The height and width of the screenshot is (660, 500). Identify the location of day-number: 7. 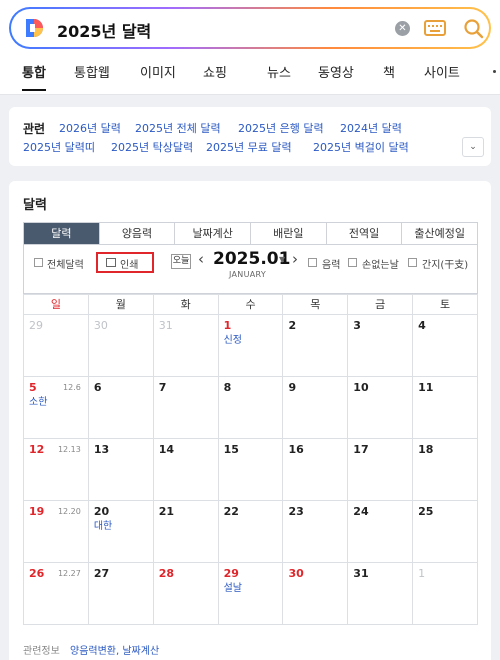
(162, 387).